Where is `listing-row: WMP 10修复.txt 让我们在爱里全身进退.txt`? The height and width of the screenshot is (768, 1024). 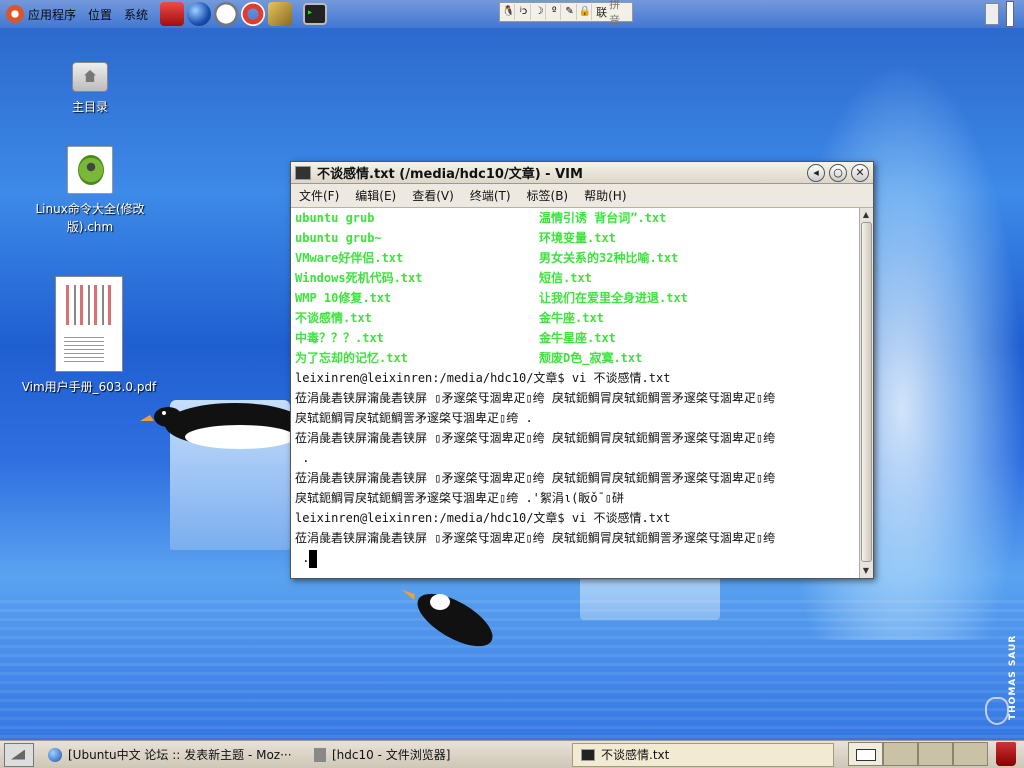
listing-row: WMP 10修复.txt 让我们在爱里全身进退.txt is located at coordinates (576, 298).